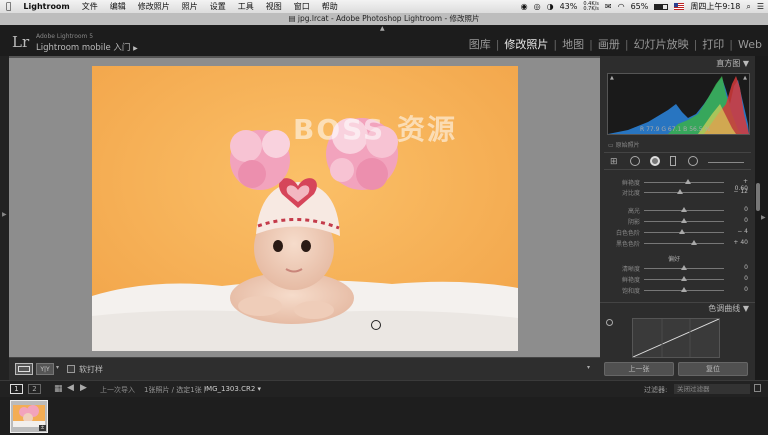 The image size is (768, 435). Describe the element at coordinates (90, 6) in the screenshot. I see `menu-file: 文件` at that location.